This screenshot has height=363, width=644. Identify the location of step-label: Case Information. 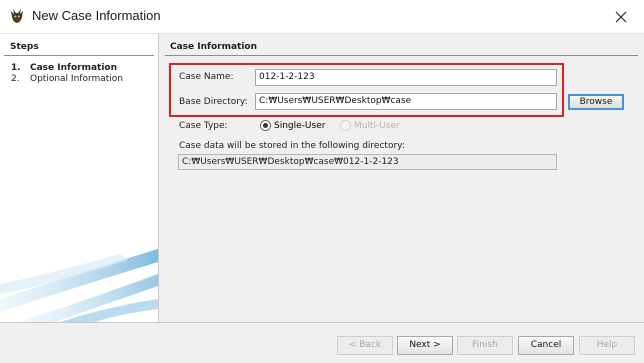
(73, 68).